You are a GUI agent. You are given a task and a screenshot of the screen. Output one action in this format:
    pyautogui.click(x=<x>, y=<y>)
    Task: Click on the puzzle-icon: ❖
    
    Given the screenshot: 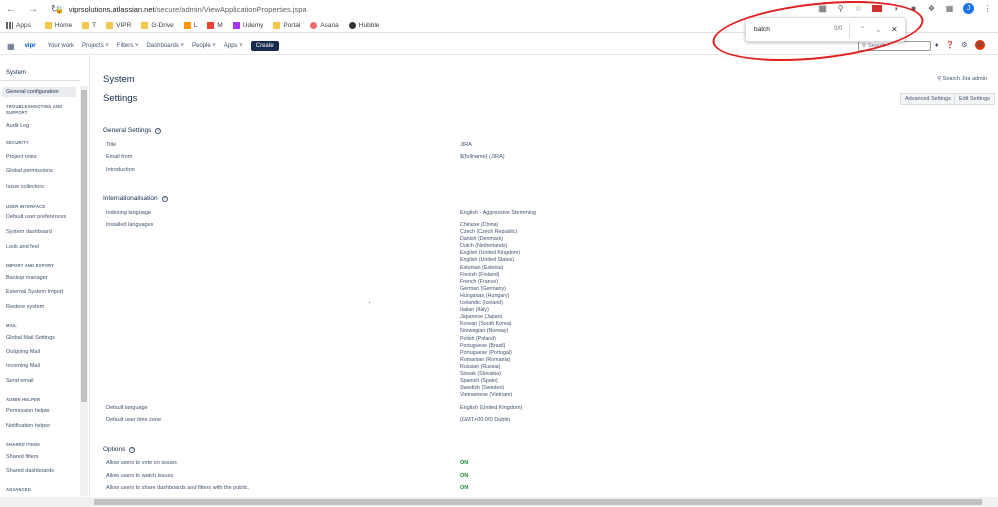 What is the action you would take?
    pyautogui.click(x=931, y=8)
    